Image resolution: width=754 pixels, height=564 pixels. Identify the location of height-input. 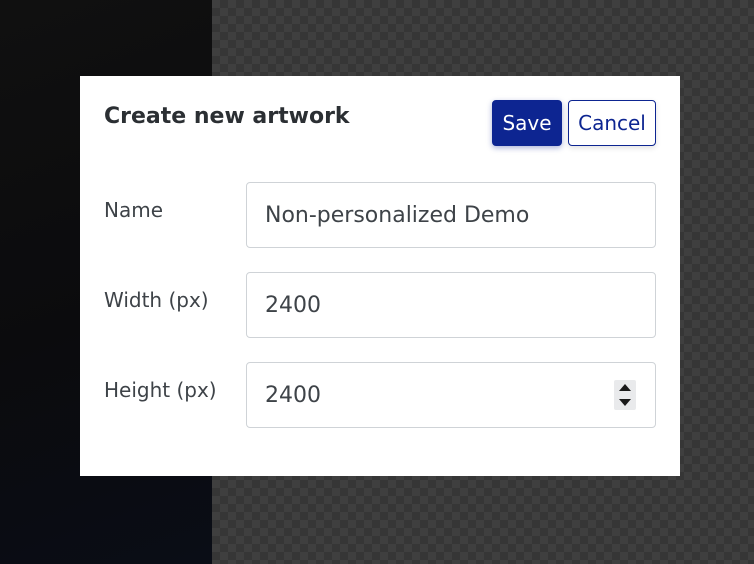
(451, 395).